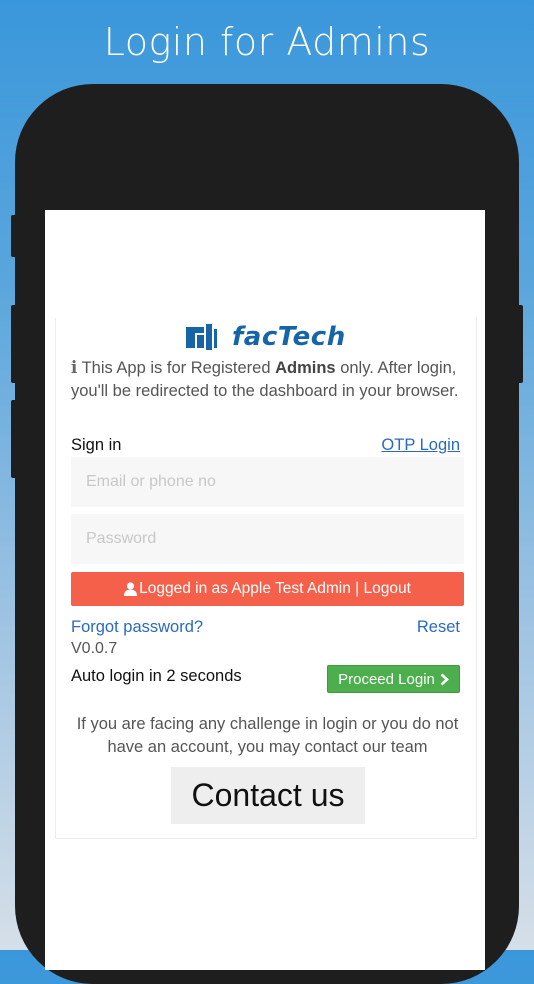 Image resolution: width=534 pixels, height=984 pixels. Describe the element at coordinates (267, 482) in the screenshot. I see `email-input` at that location.